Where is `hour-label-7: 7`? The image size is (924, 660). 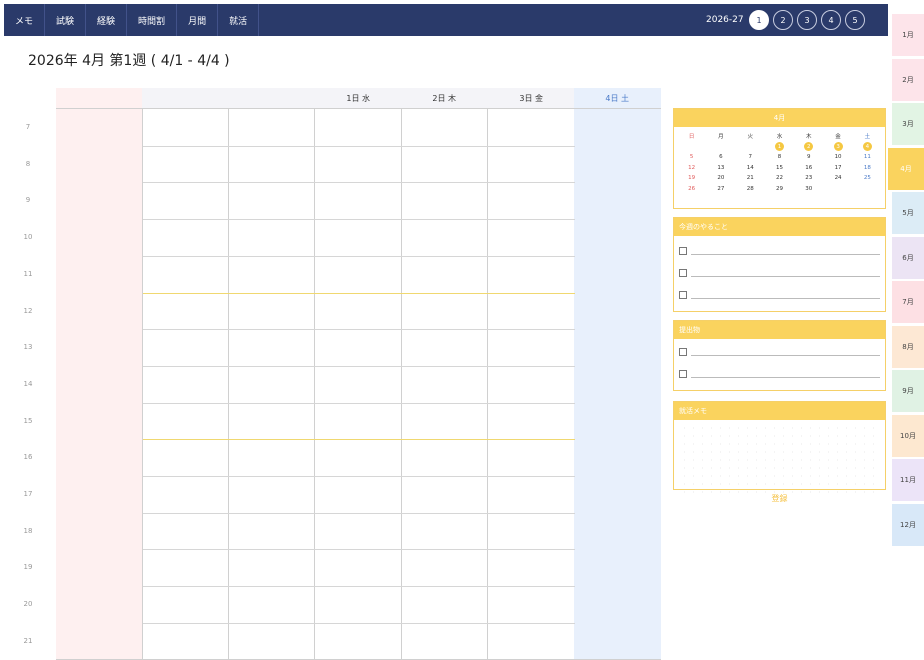 hour-label-7: 7 is located at coordinates (28, 127).